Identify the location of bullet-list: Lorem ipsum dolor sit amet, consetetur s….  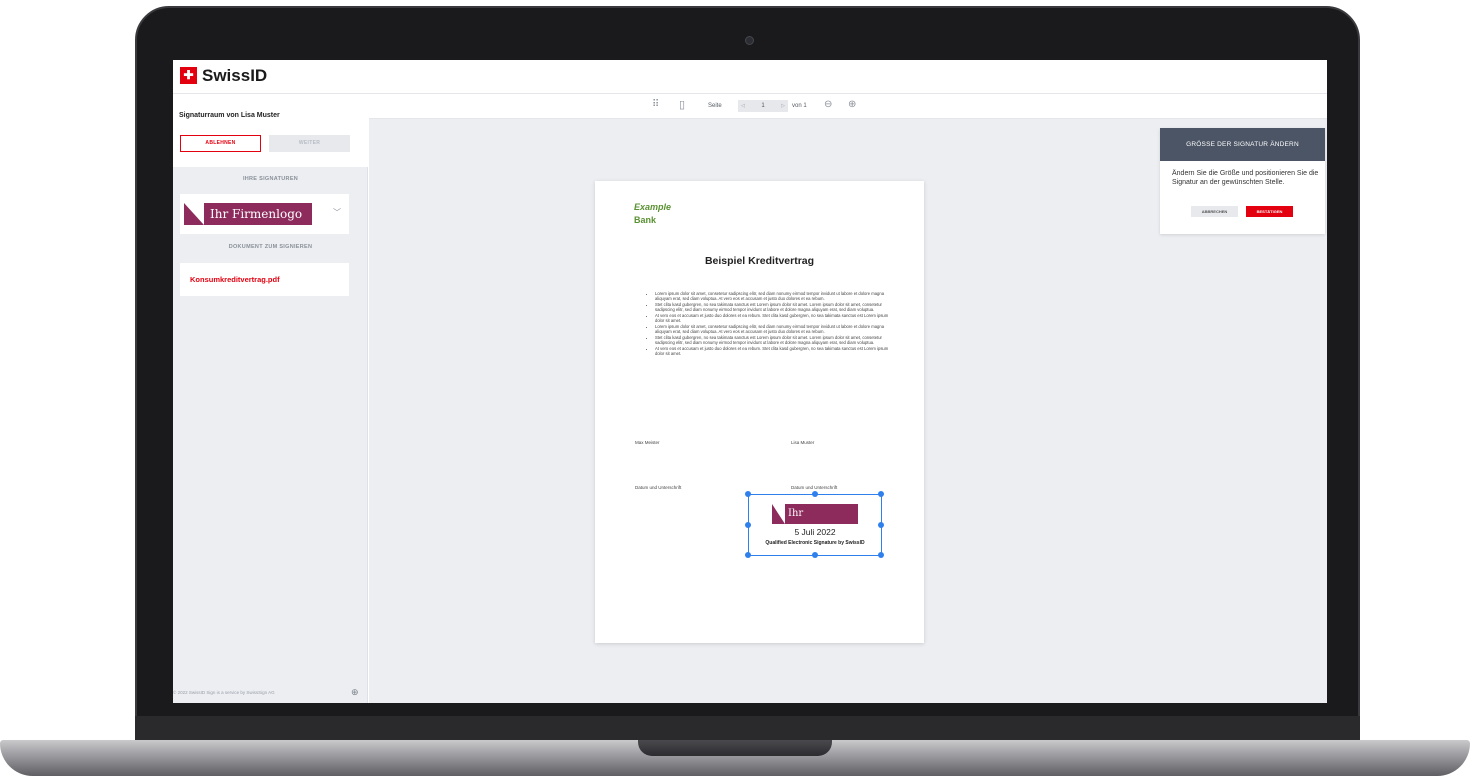
(775, 323).